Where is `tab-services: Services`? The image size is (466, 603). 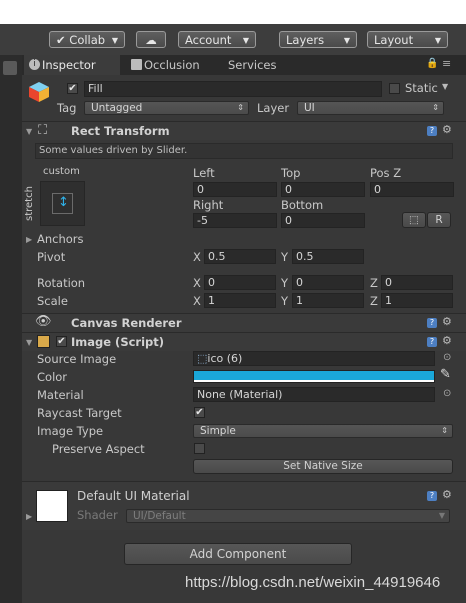
tab-services: Services is located at coordinates (249, 65).